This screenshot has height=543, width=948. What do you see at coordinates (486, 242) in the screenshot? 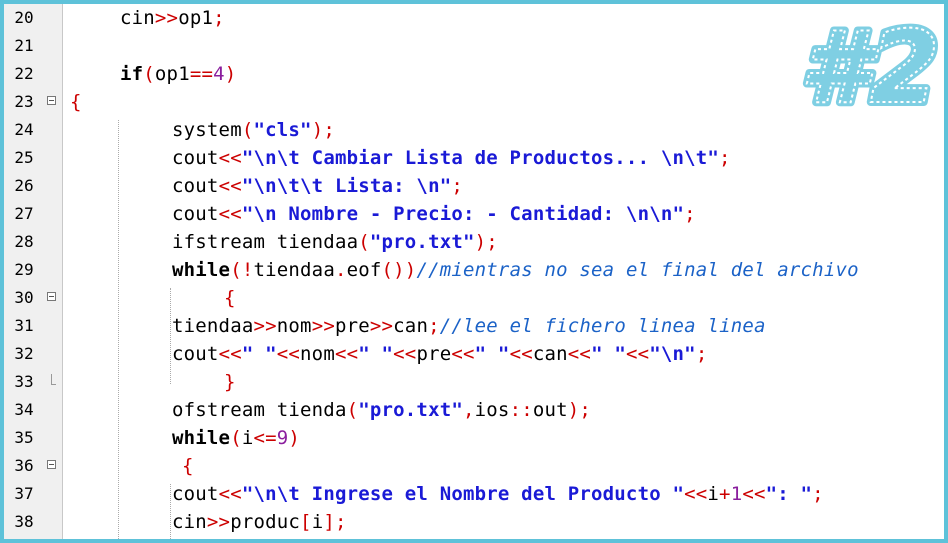
I see `code-token: );` at bounding box center [486, 242].